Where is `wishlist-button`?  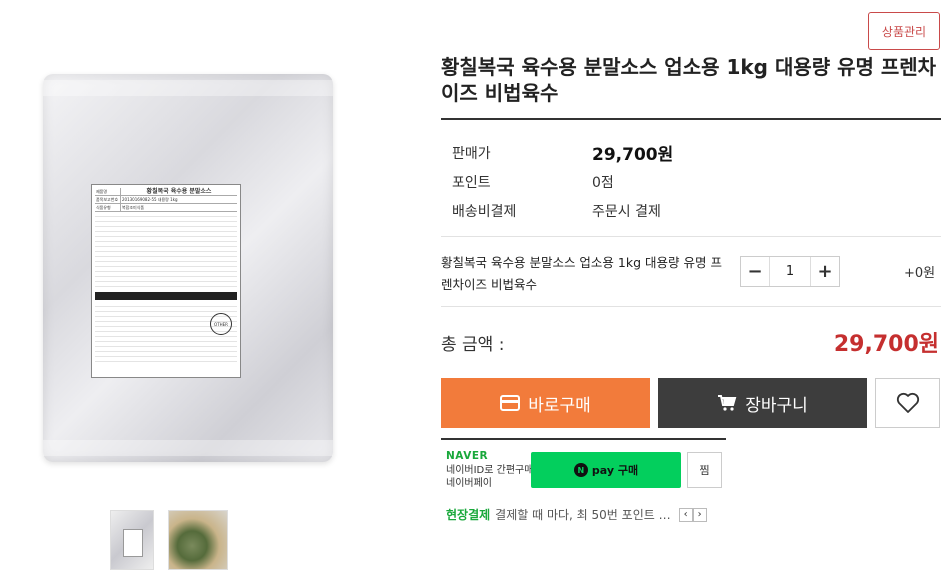
wishlist-button is located at coordinates (907, 403).